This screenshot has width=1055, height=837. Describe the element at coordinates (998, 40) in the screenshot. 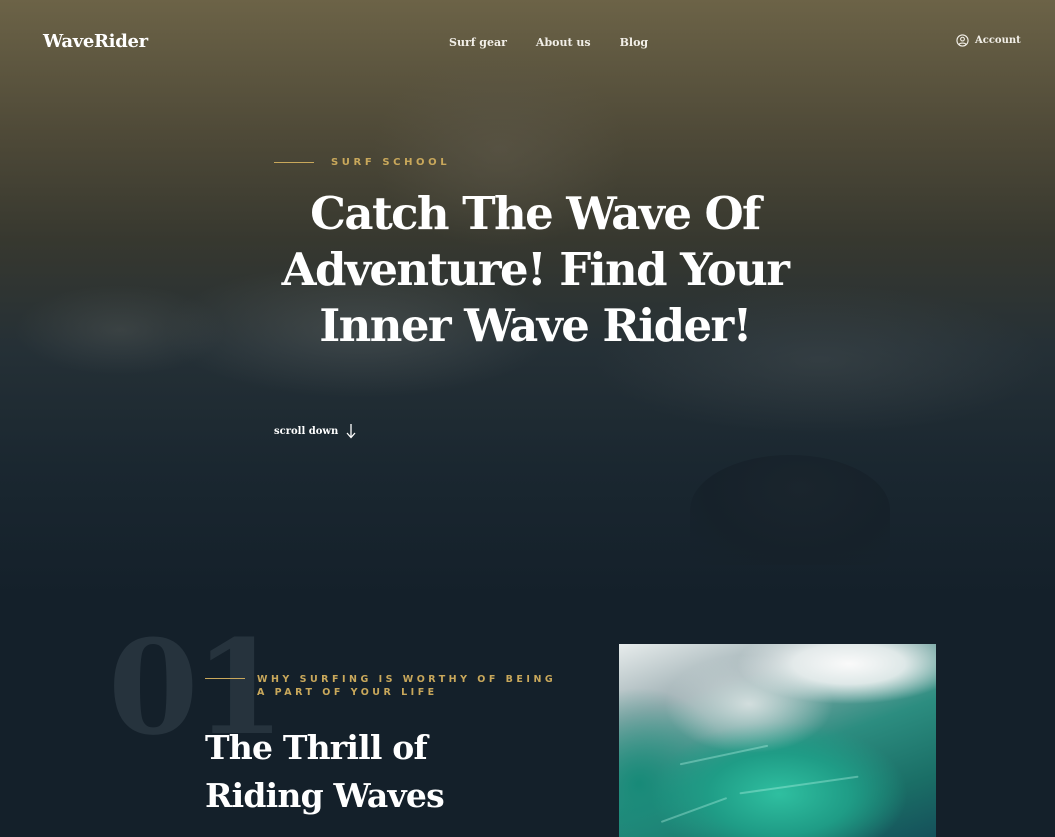

I see `account-label: Account` at that location.